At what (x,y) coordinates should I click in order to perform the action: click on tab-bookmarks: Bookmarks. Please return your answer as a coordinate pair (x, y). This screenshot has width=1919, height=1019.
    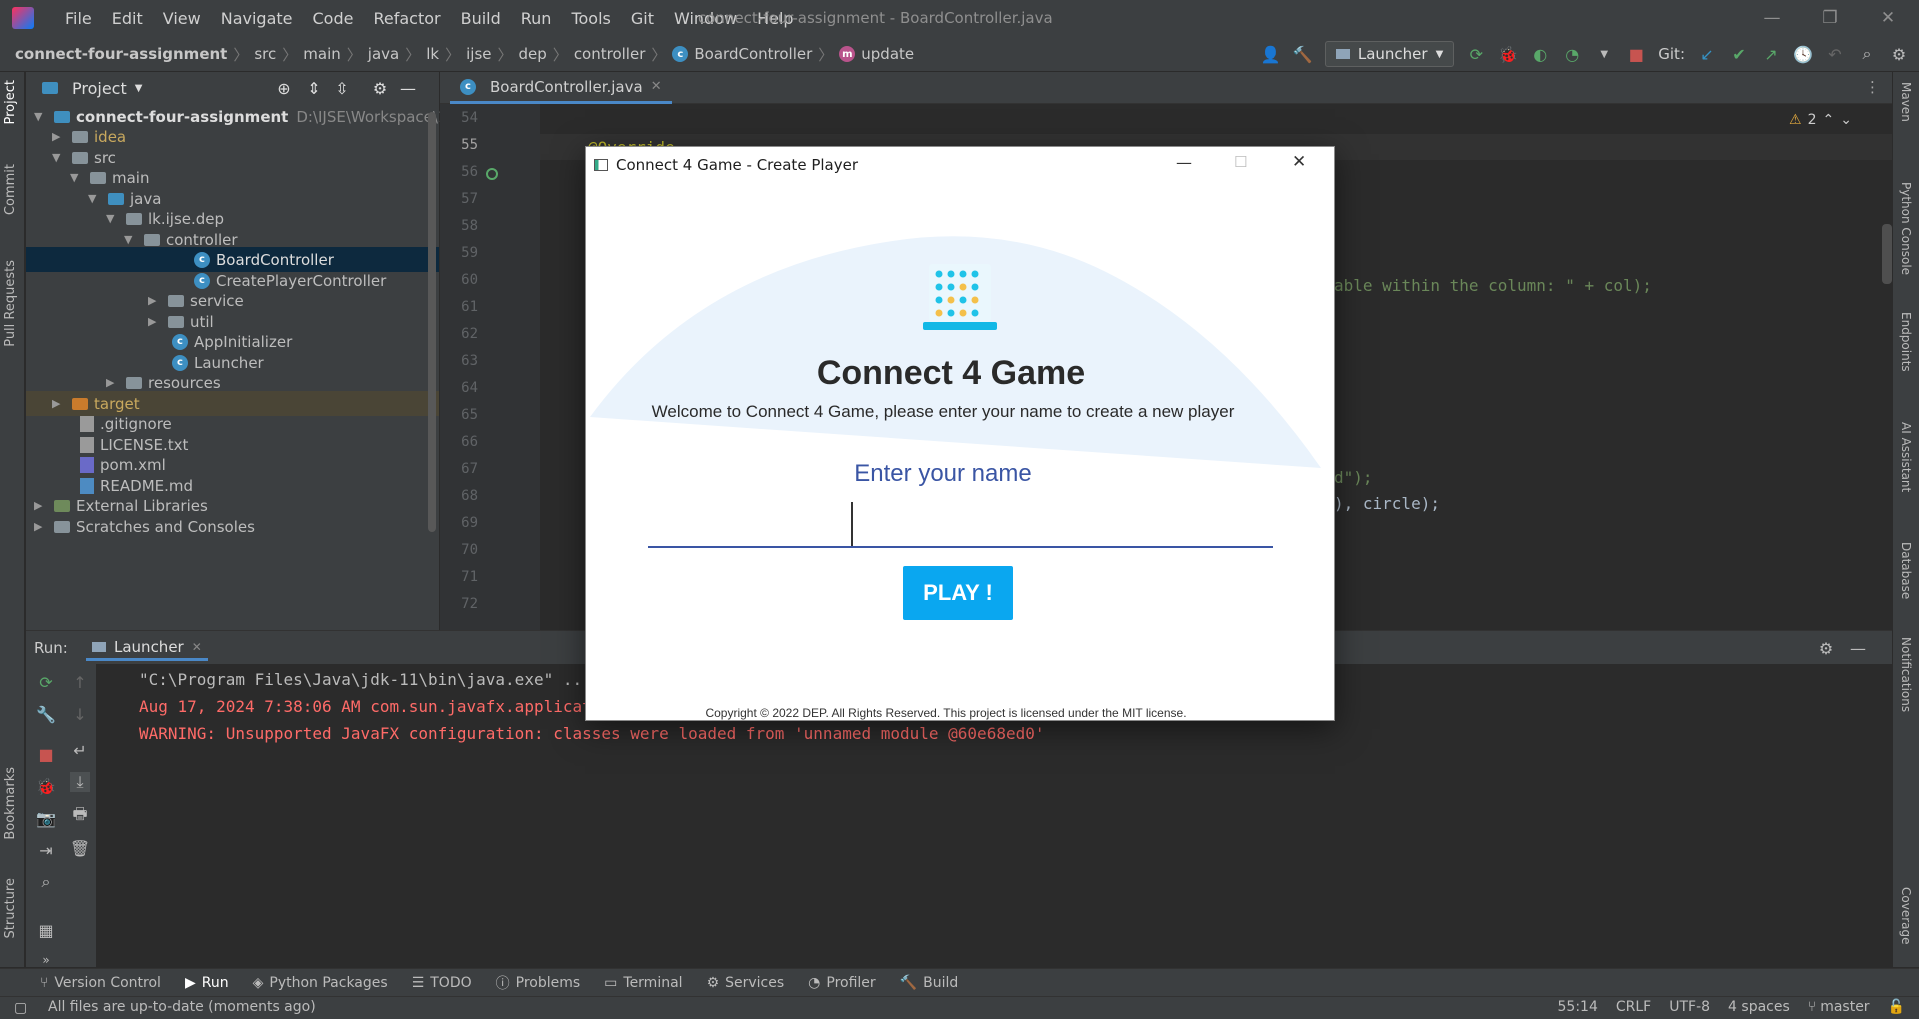
    Looking at the image, I should click on (10, 803).